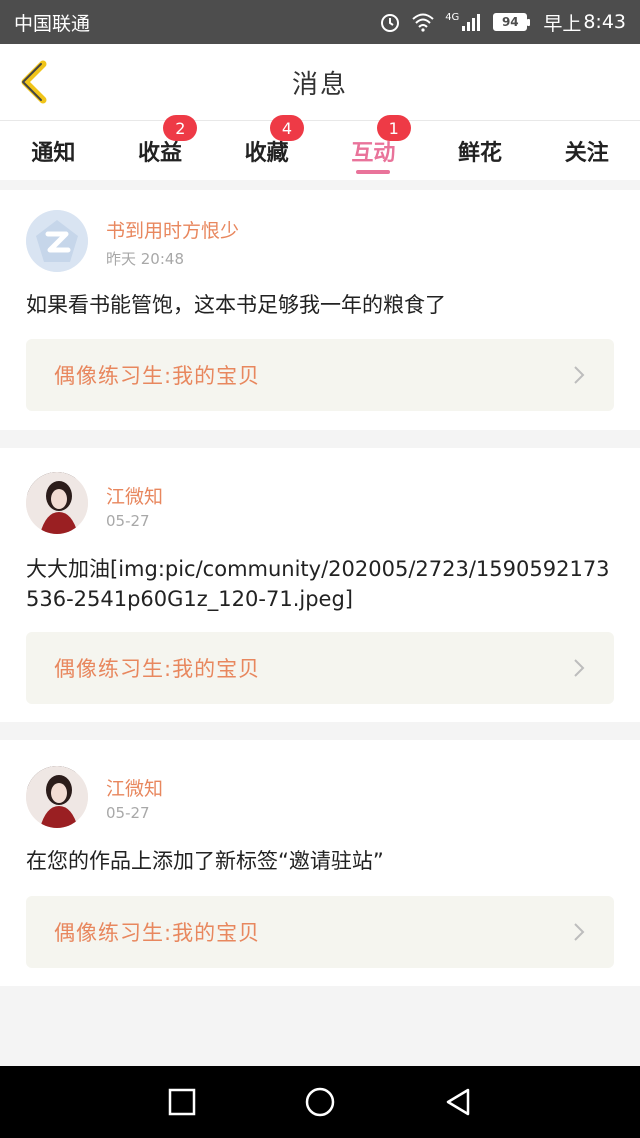 The width and height of the screenshot is (640, 1138). I want to click on tab-interaction: 互动 1, so click(373, 147).